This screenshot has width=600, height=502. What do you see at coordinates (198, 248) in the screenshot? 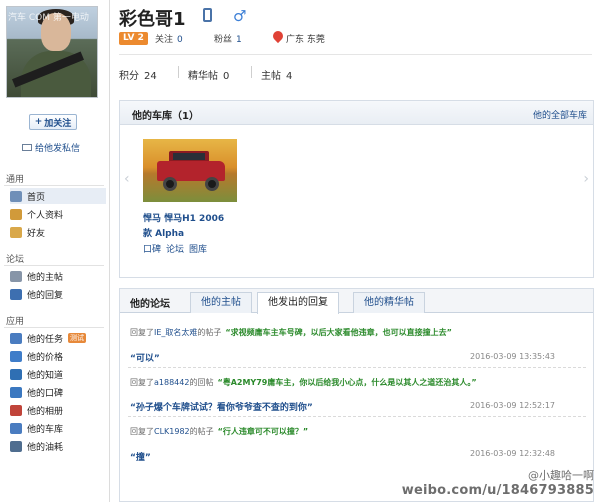
I see `gallery-link: 图库` at bounding box center [198, 248].